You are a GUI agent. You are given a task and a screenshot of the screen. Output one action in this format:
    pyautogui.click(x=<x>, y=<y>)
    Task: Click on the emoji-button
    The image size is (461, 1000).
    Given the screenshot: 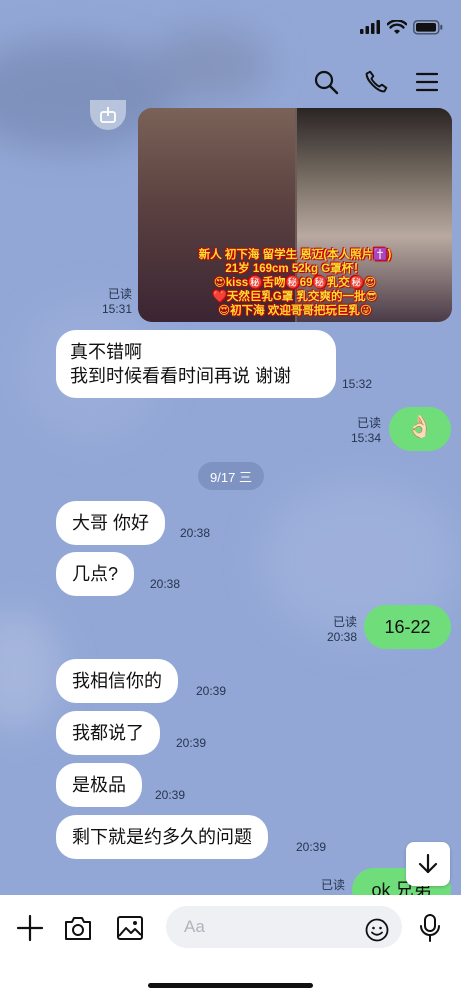 What is the action you would take?
    pyautogui.click(x=377, y=930)
    